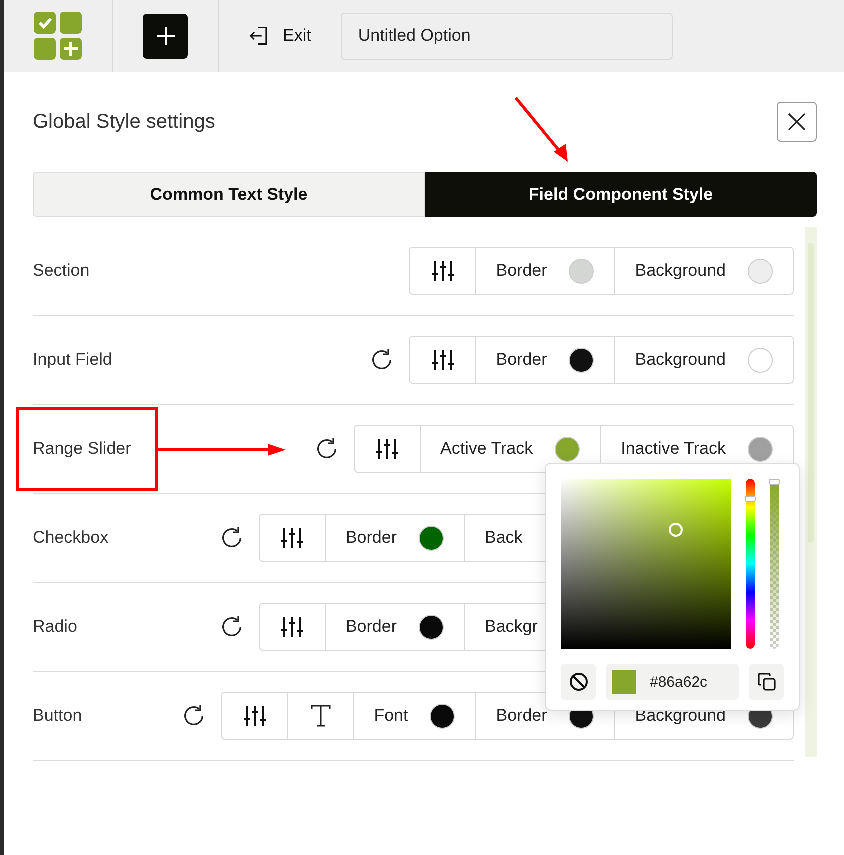  Describe the element at coordinates (58, 36) in the screenshot. I see `logo-icon` at that location.